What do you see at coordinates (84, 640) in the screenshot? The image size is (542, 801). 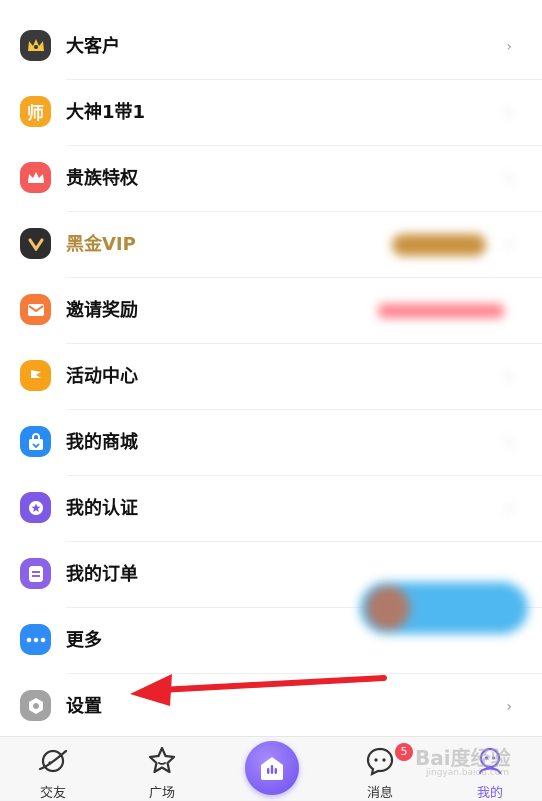 I see `menu-item-label: 更多` at bounding box center [84, 640].